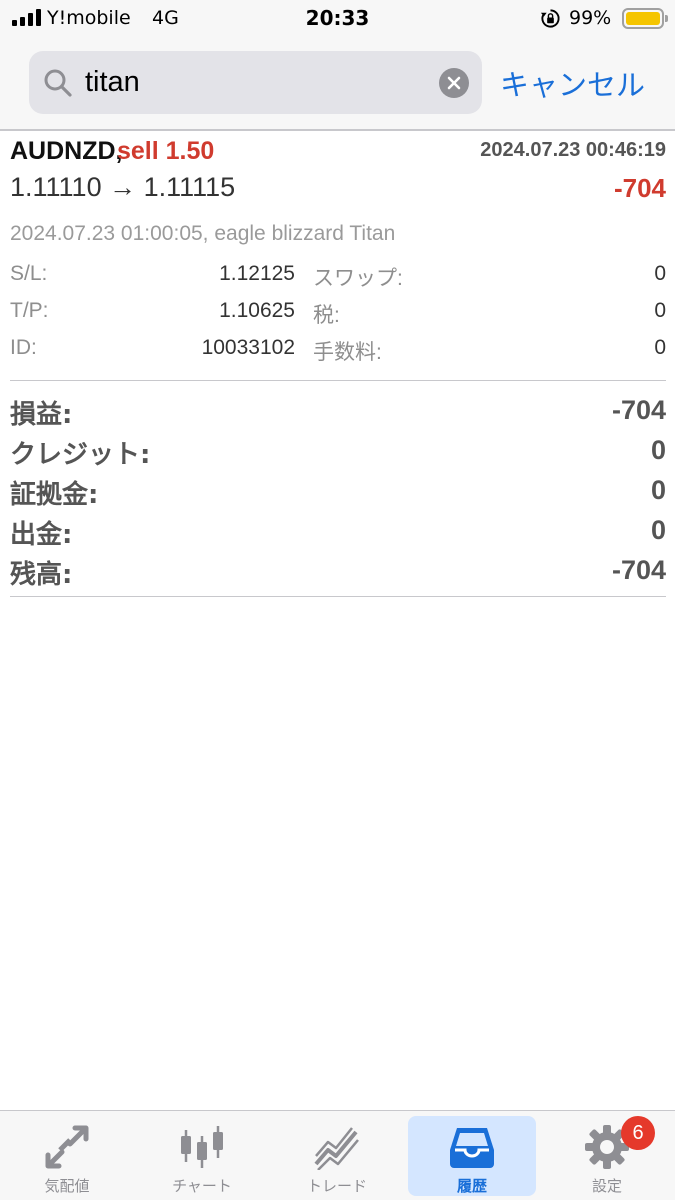 This screenshot has height=1200, width=675. I want to click on sl-label: S/L:, so click(29, 273).